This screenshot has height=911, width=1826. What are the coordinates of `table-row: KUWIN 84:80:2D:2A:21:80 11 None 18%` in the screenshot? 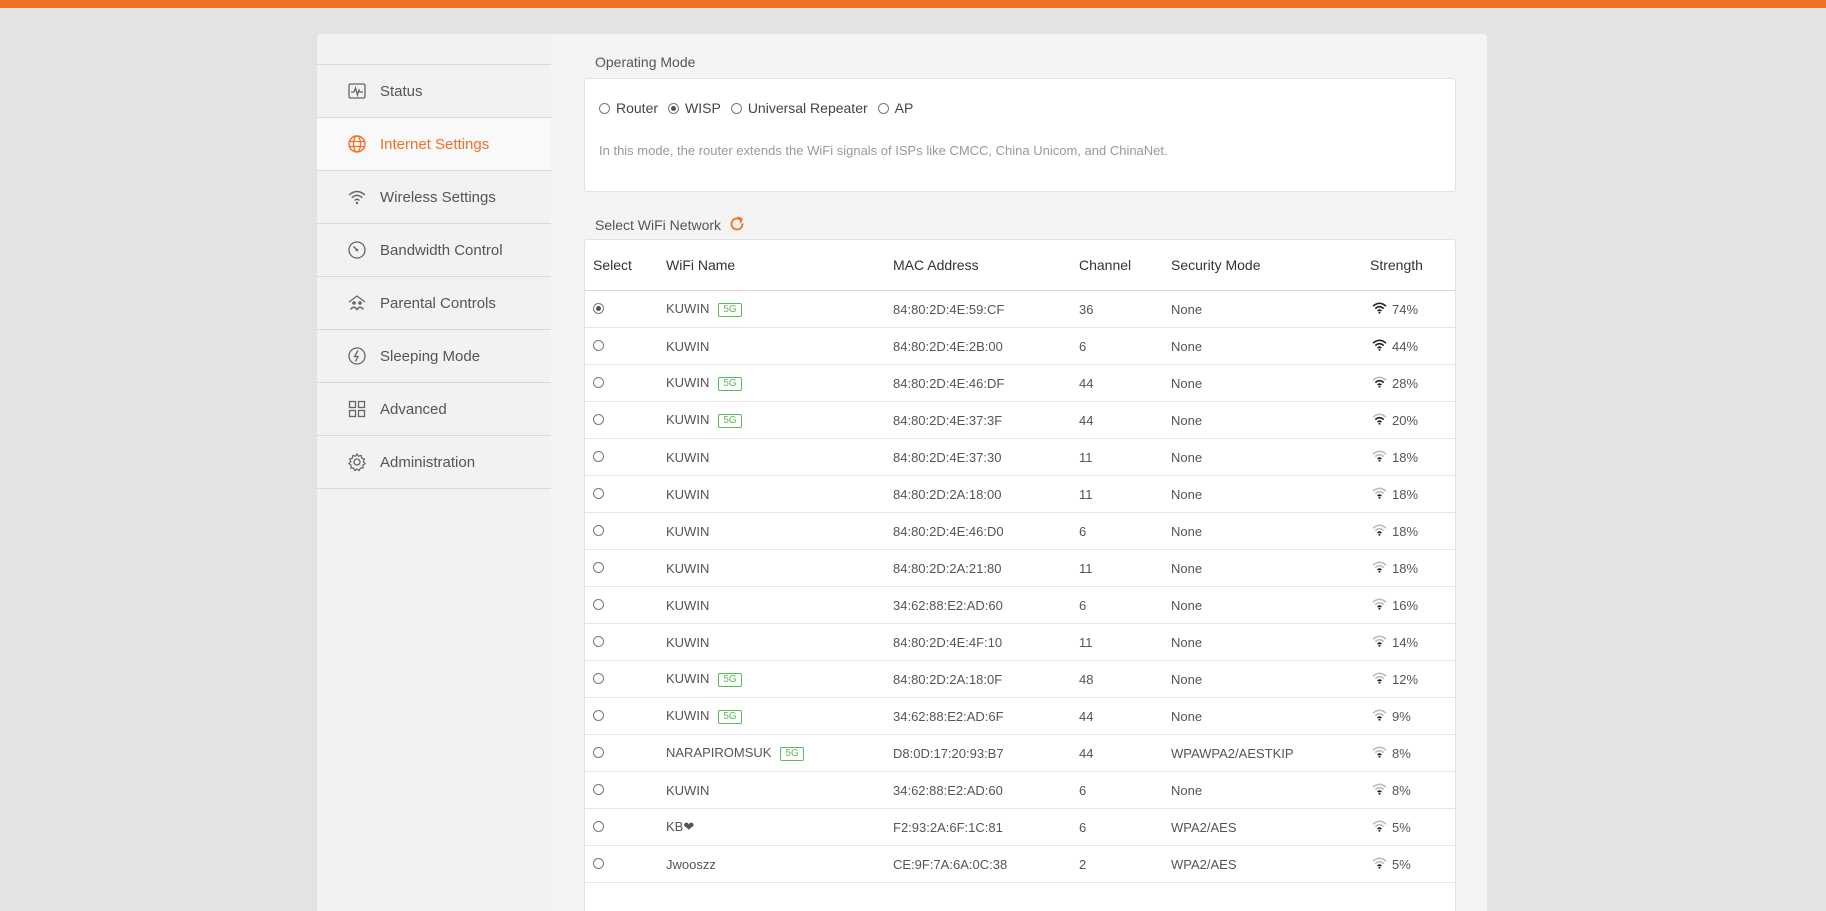 It's located at (1020, 568).